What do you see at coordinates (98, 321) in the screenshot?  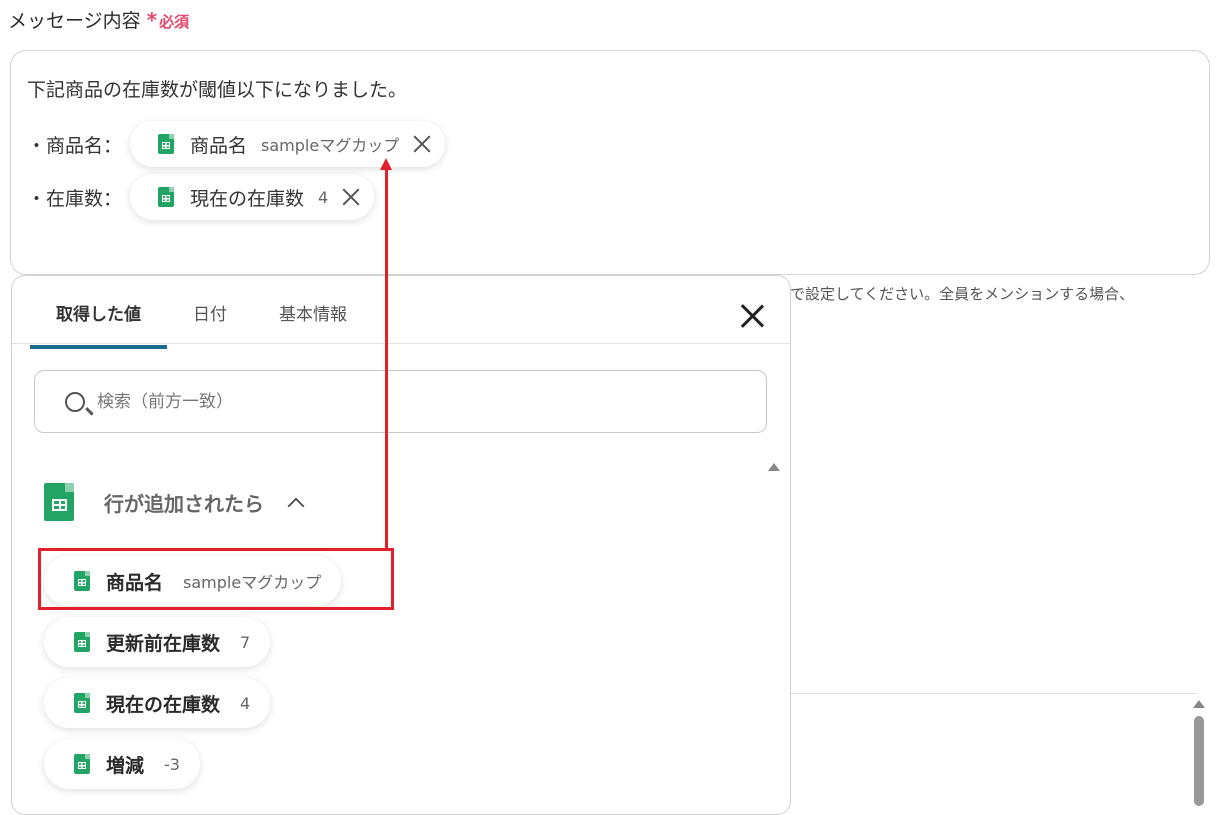 I see `tab-acquired-values: 取得した値` at bounding box center [98, 321].